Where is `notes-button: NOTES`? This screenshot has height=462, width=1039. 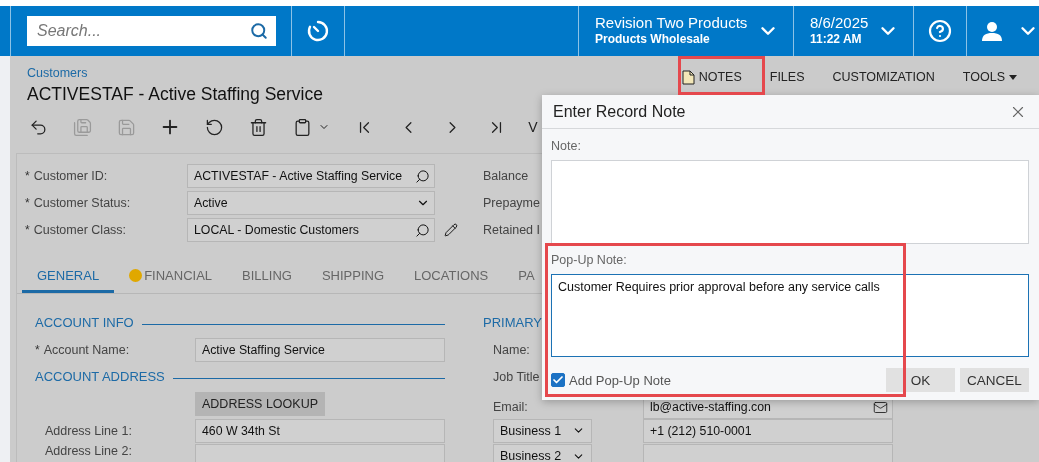
notes-button: NOTES is located at coordinates (711, 77).